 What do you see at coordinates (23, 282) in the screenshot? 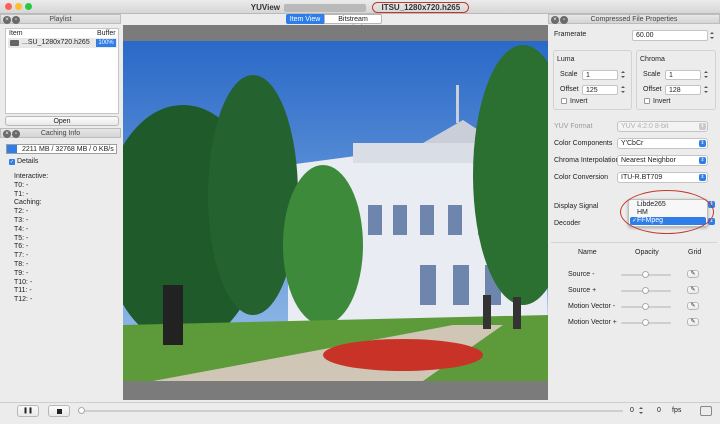
I see `cache-line: T10: -` at bounding box center [23, 282].